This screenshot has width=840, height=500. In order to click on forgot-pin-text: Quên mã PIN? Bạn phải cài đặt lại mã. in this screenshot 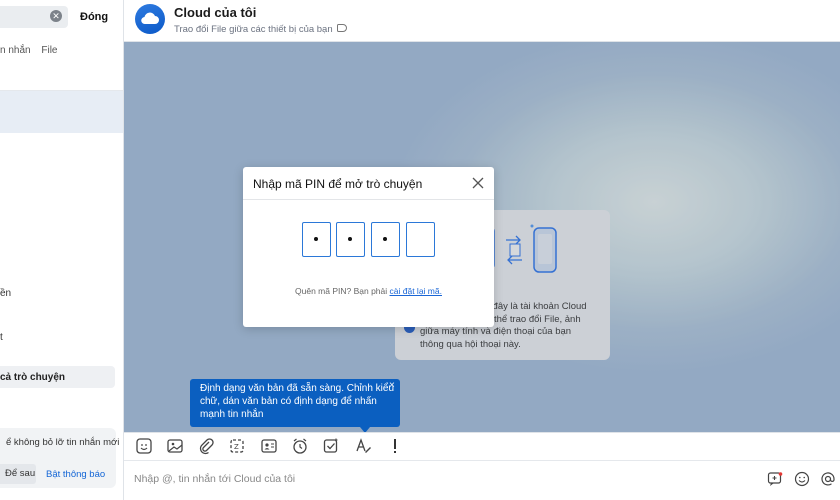, I will do `click(368, 291)`.